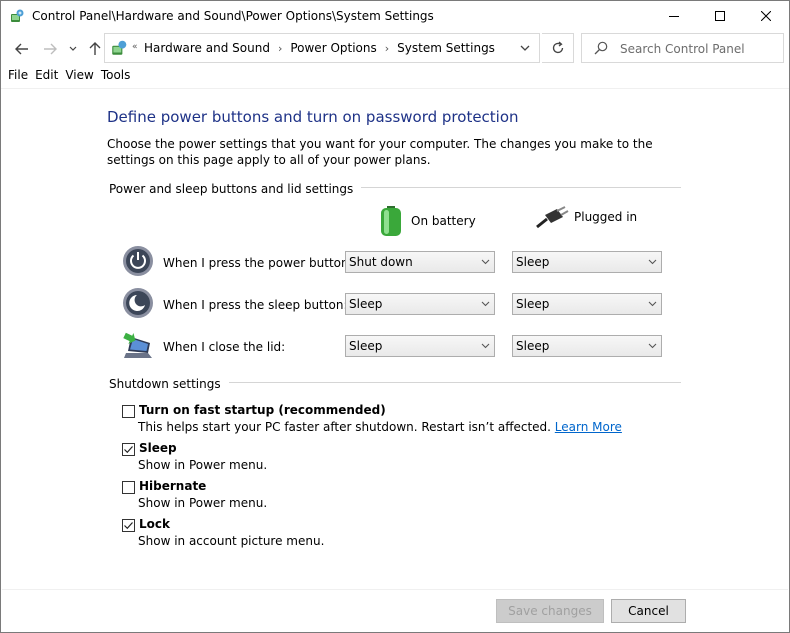  I want to click on forward-button, so click(50, 49).